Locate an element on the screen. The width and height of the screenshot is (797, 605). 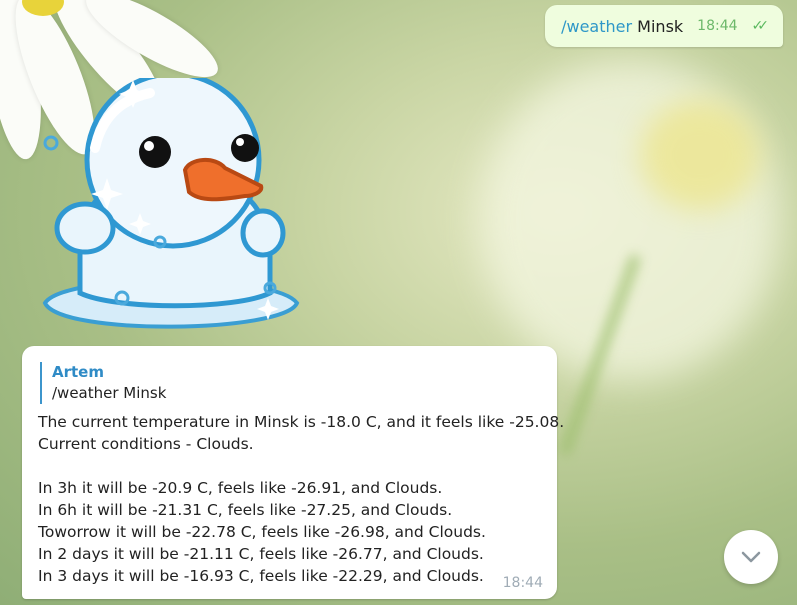
chevron-down-icon is located at coordinates (751, 557).